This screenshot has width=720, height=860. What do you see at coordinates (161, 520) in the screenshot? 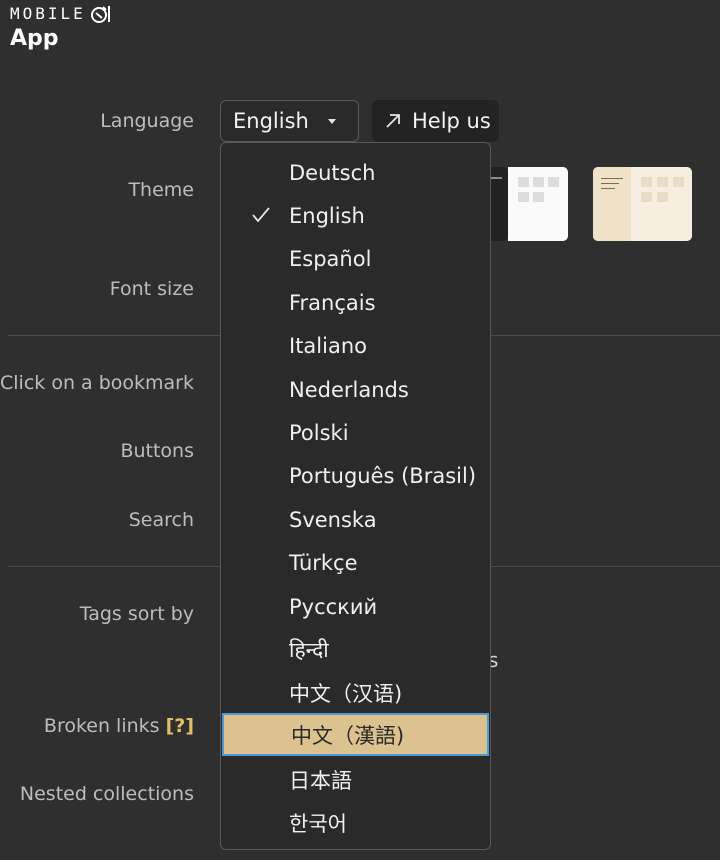
I see `search-label: Search` at bounding box center [161, 520].